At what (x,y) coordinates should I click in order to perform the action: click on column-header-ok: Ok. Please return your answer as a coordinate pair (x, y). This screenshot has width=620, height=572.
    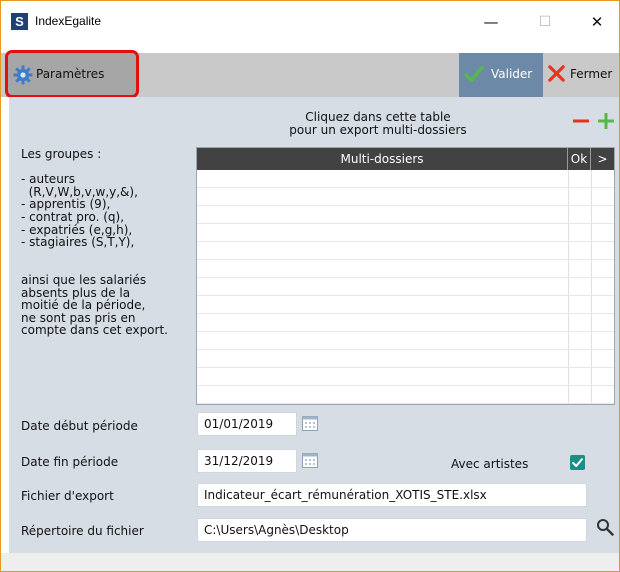
    Looking at the image, I should click on (579, 159).